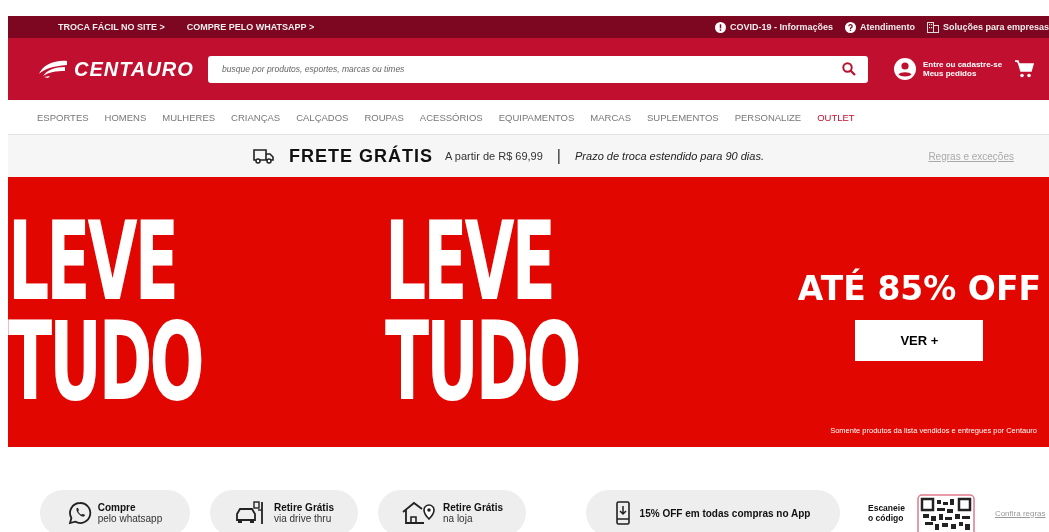  Describe the element at coordinates (322, 117) in the screenshot. I see `nav-link: CALÇADOS` at that location.